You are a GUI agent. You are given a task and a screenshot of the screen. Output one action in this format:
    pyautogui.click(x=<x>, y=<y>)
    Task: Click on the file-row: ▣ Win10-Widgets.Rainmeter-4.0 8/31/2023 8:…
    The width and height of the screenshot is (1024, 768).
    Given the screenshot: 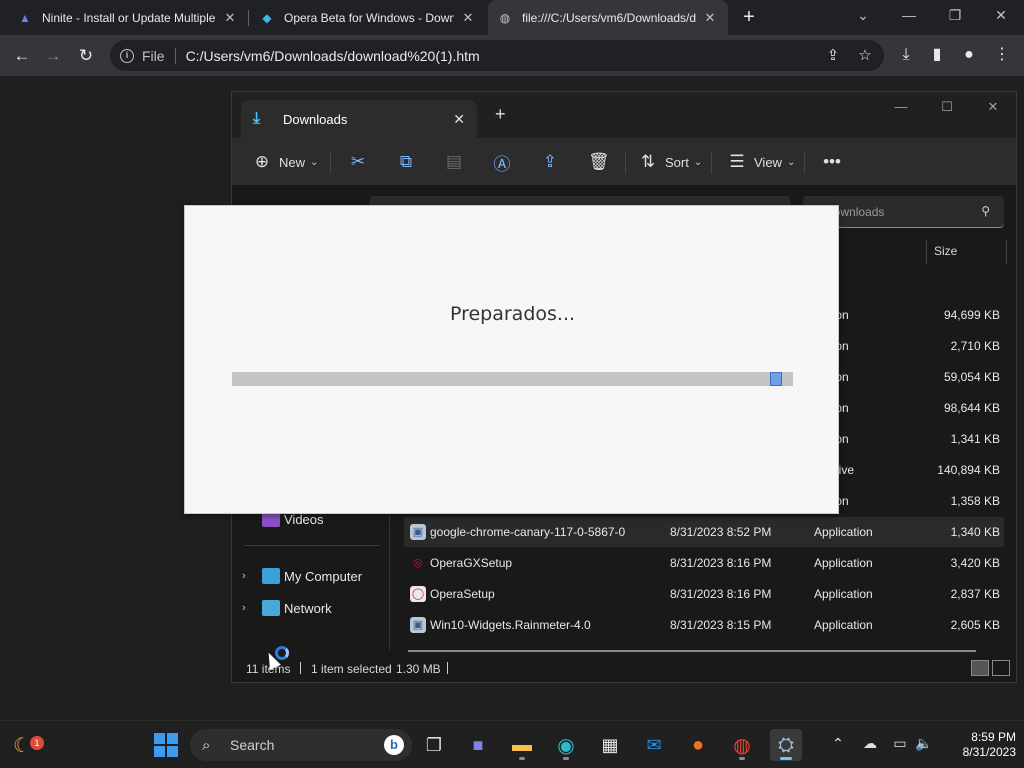 What is the action you would take?
    pyautogui.click(x=704, y=625)
    